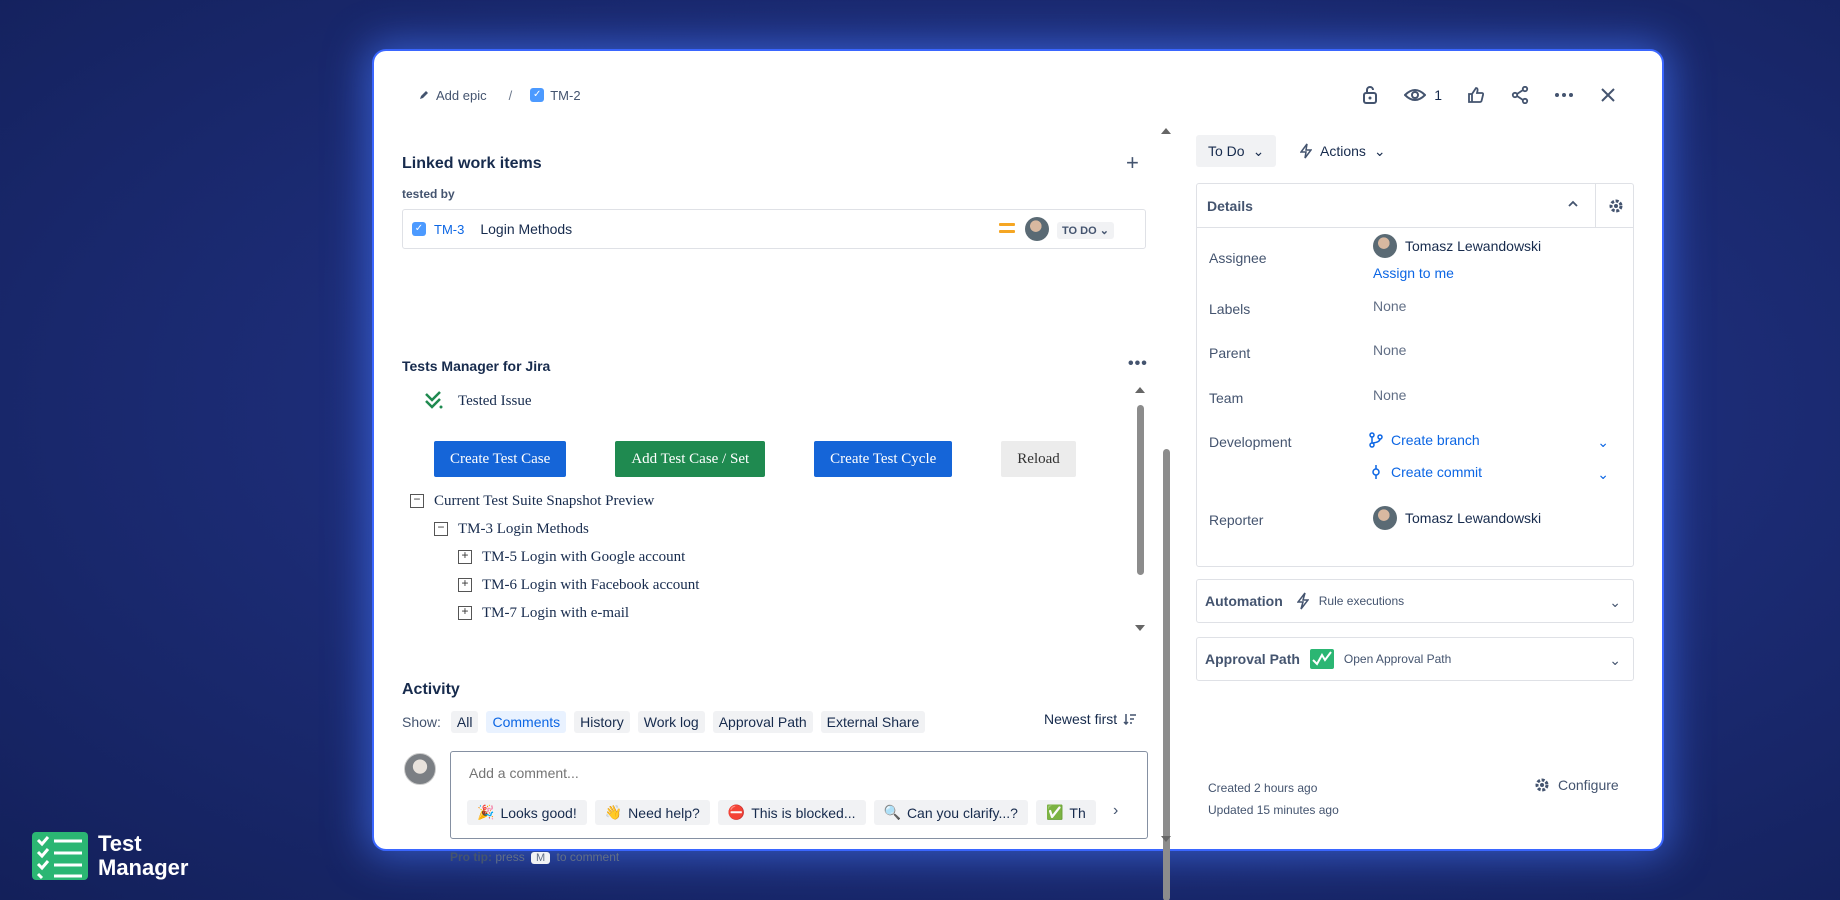  What do you see at coordinates (526, 229) in the screenshot?
I see `linked-item-summary: Login Methods` at bounding box center [526, 229].